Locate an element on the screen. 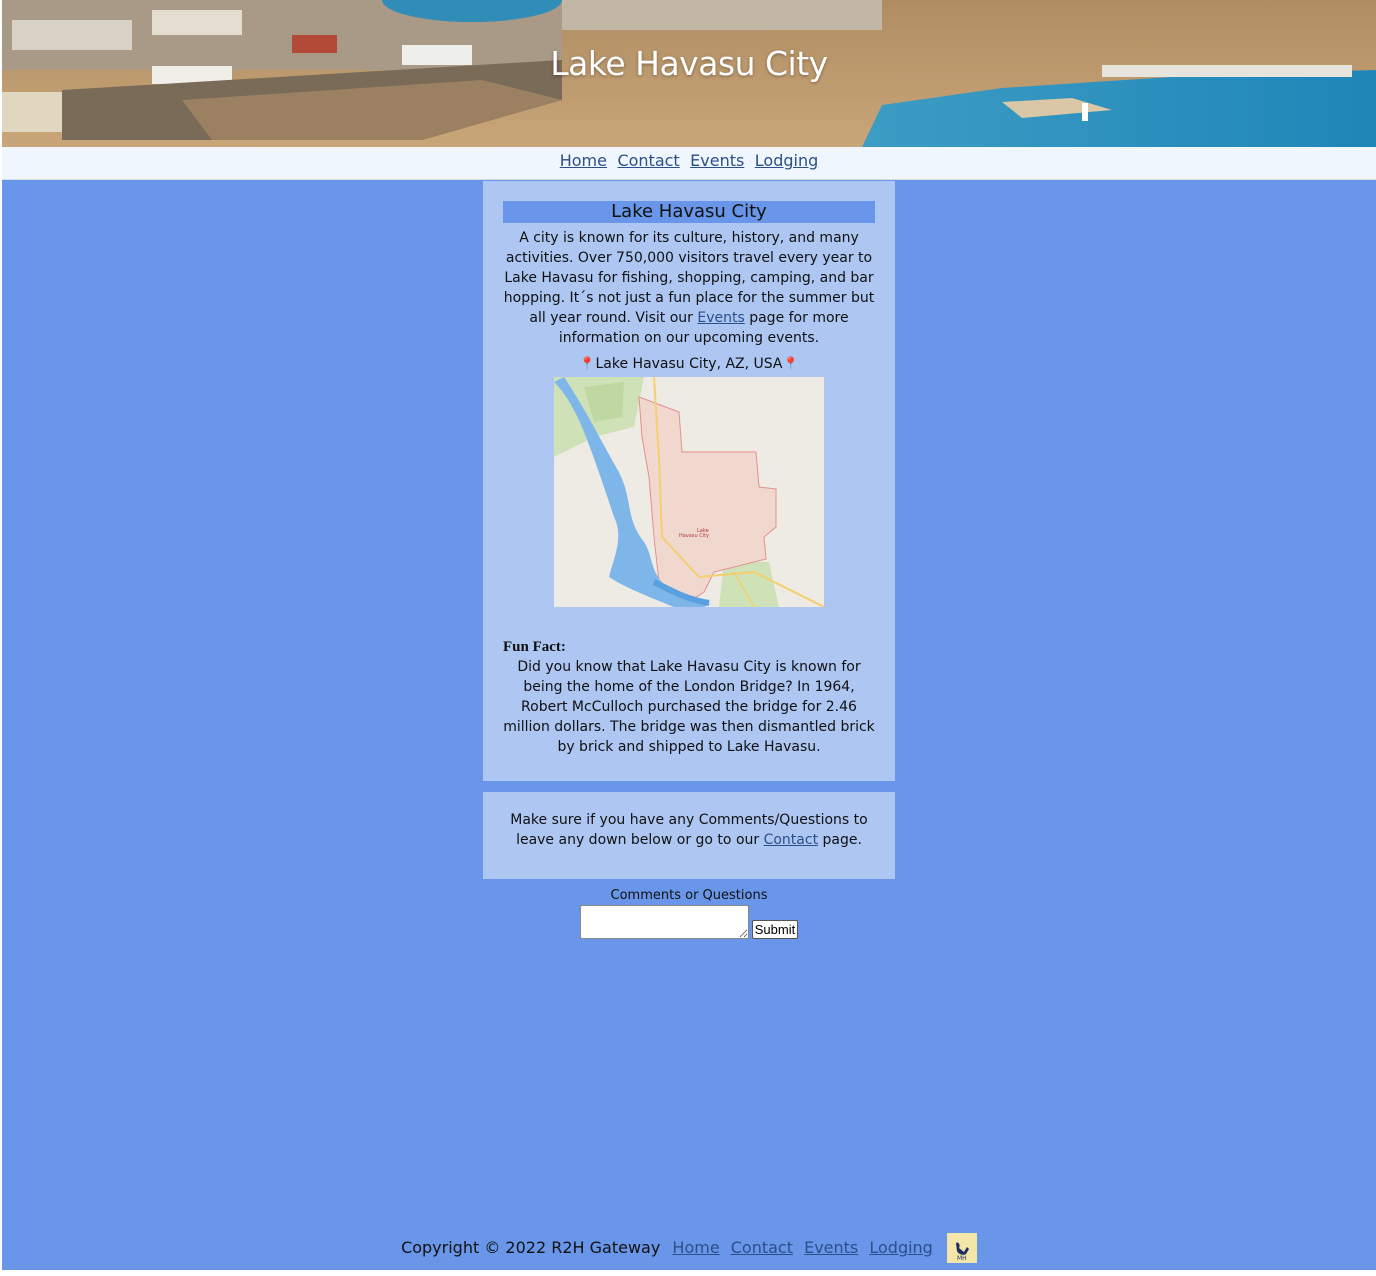  nav-events-link: Events is located at coordinates (717, 160).